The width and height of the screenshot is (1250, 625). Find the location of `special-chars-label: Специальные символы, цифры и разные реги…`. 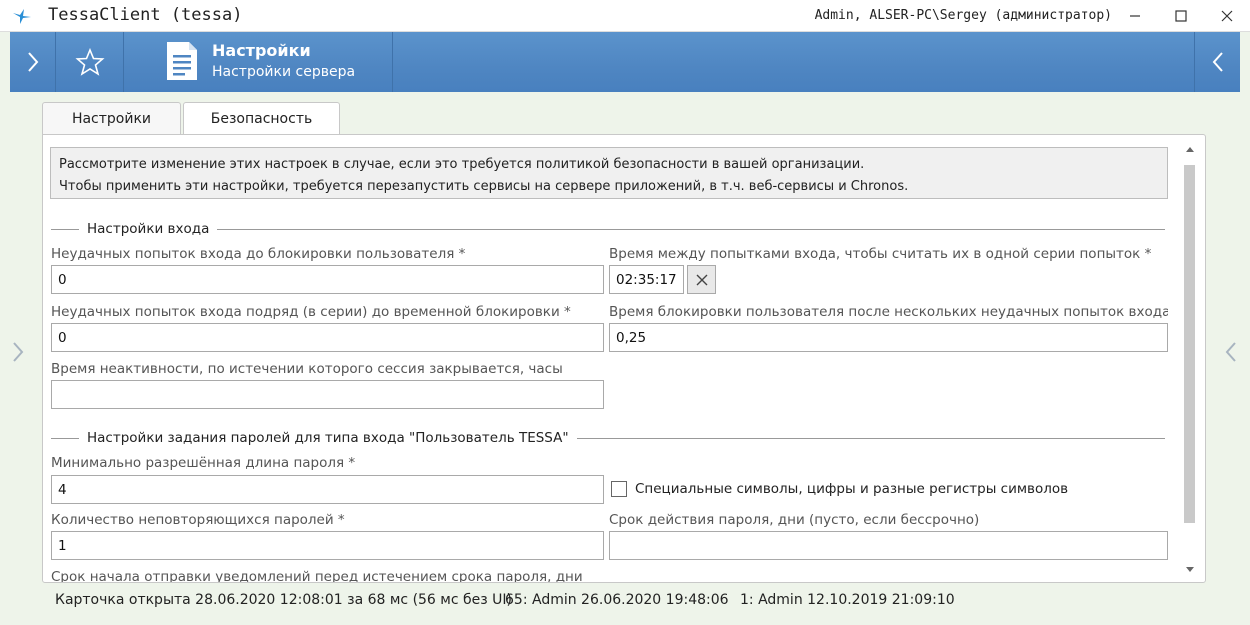

special-chars-label: Специальные символы, цифры и разные реги… is located at coordinates (851, 489).